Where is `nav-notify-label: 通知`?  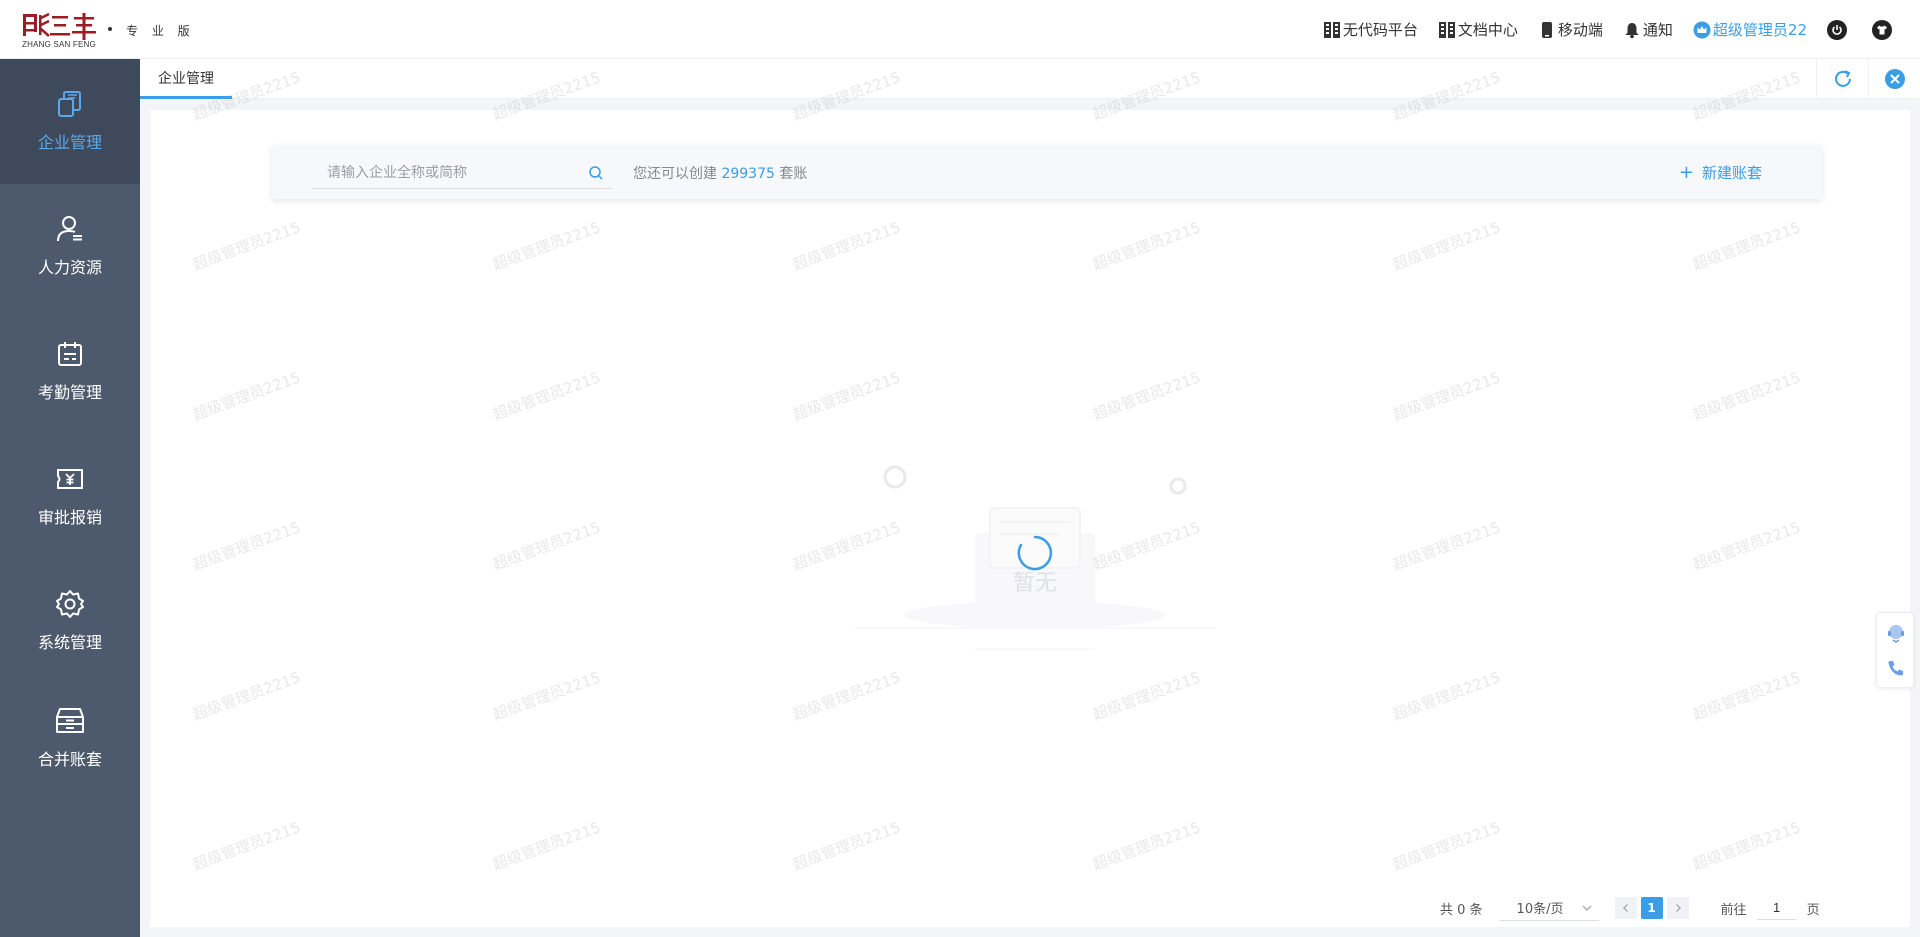
nav-notify-label: 通知 is located at coordinates (1657, 30).